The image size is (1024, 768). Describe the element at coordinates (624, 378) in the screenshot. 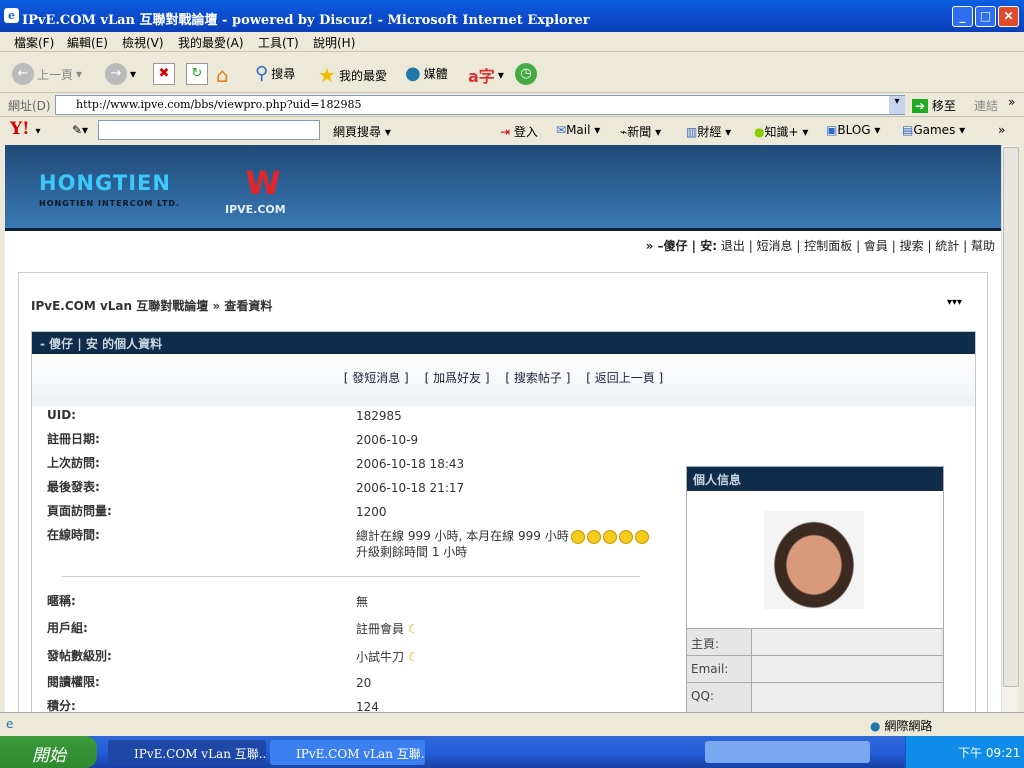

I see `go-back-link: [ 返回上一頁 ]` at that location.